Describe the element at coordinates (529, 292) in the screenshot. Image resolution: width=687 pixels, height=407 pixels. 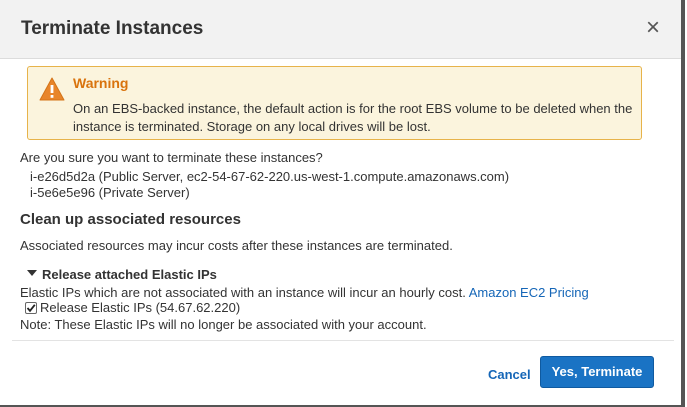
I see `ec2-pricing-link: Amazon EC2 Pricing` at that location.